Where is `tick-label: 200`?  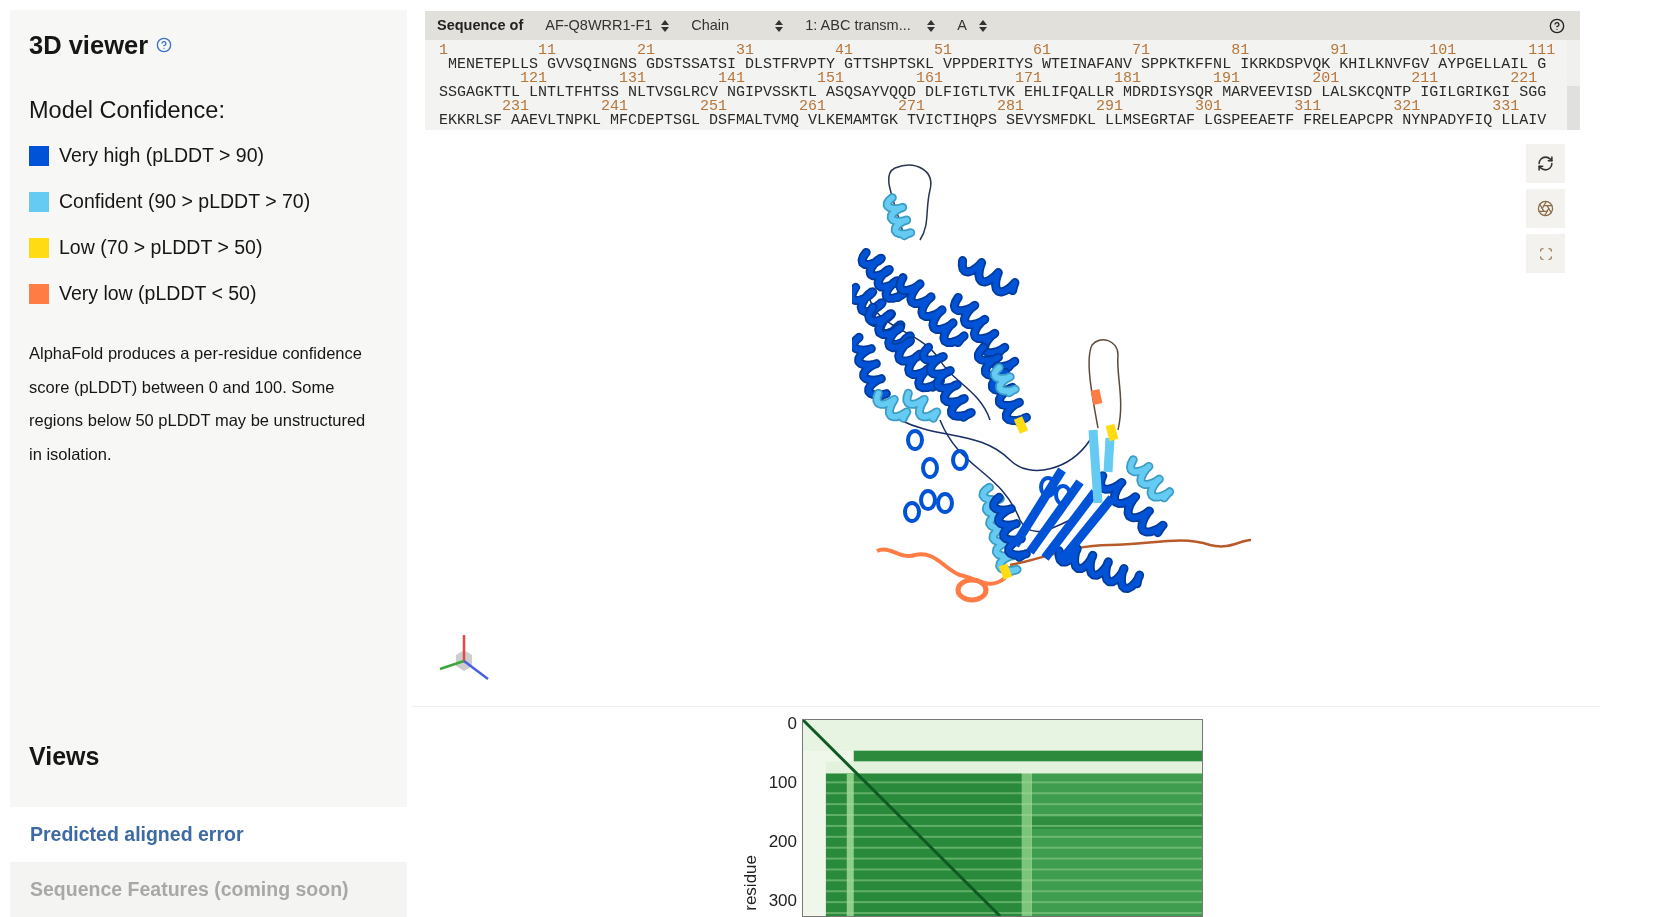
tick-label: 200 is located at coordinates (782, 841).